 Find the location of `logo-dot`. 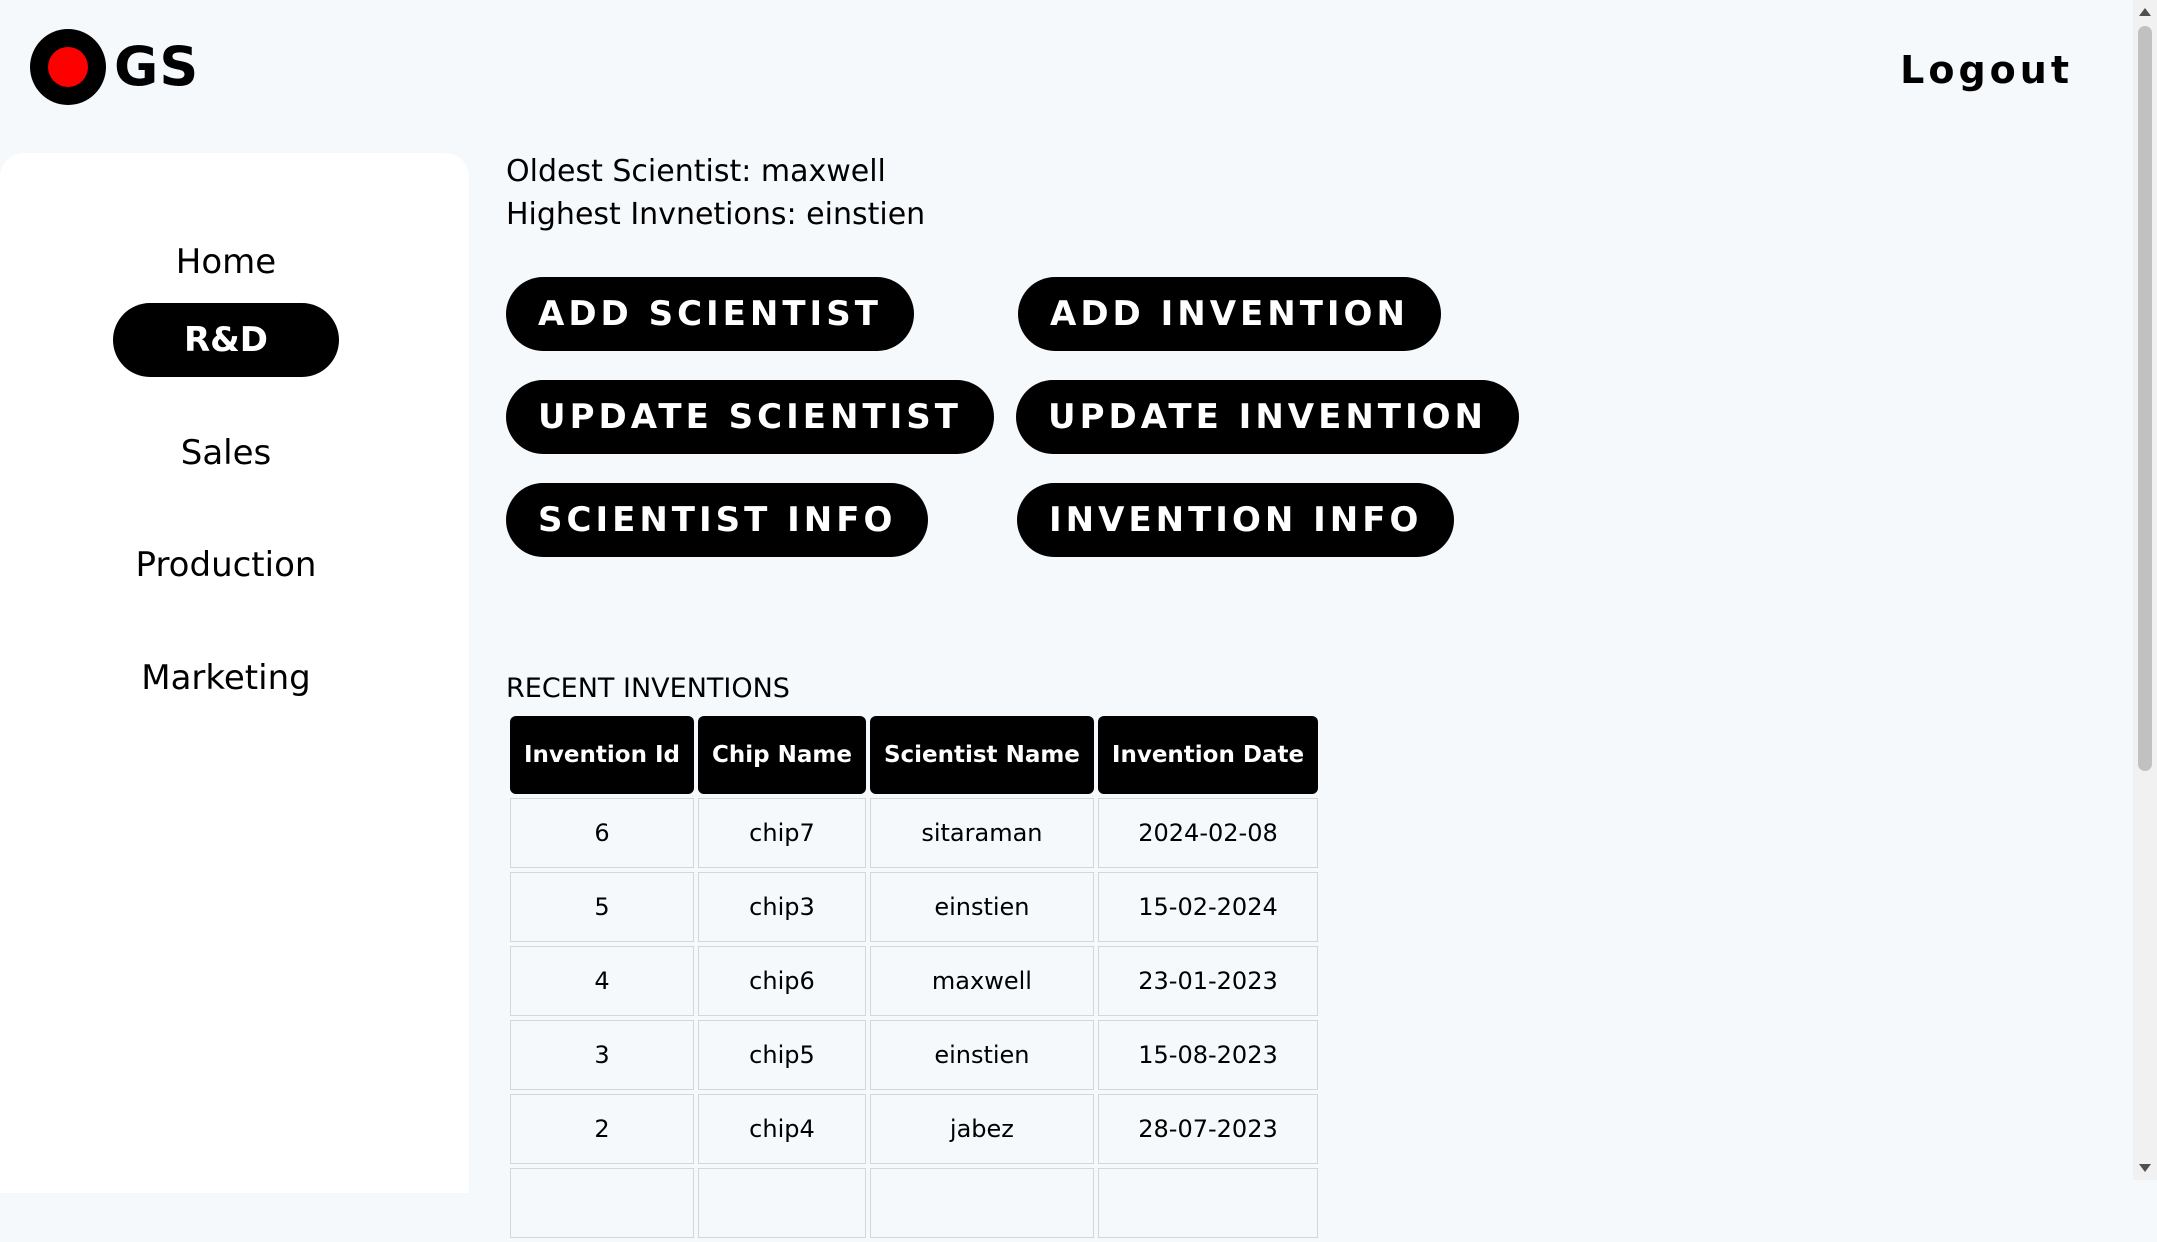

logo-dot is located at coordinates (68, 67).